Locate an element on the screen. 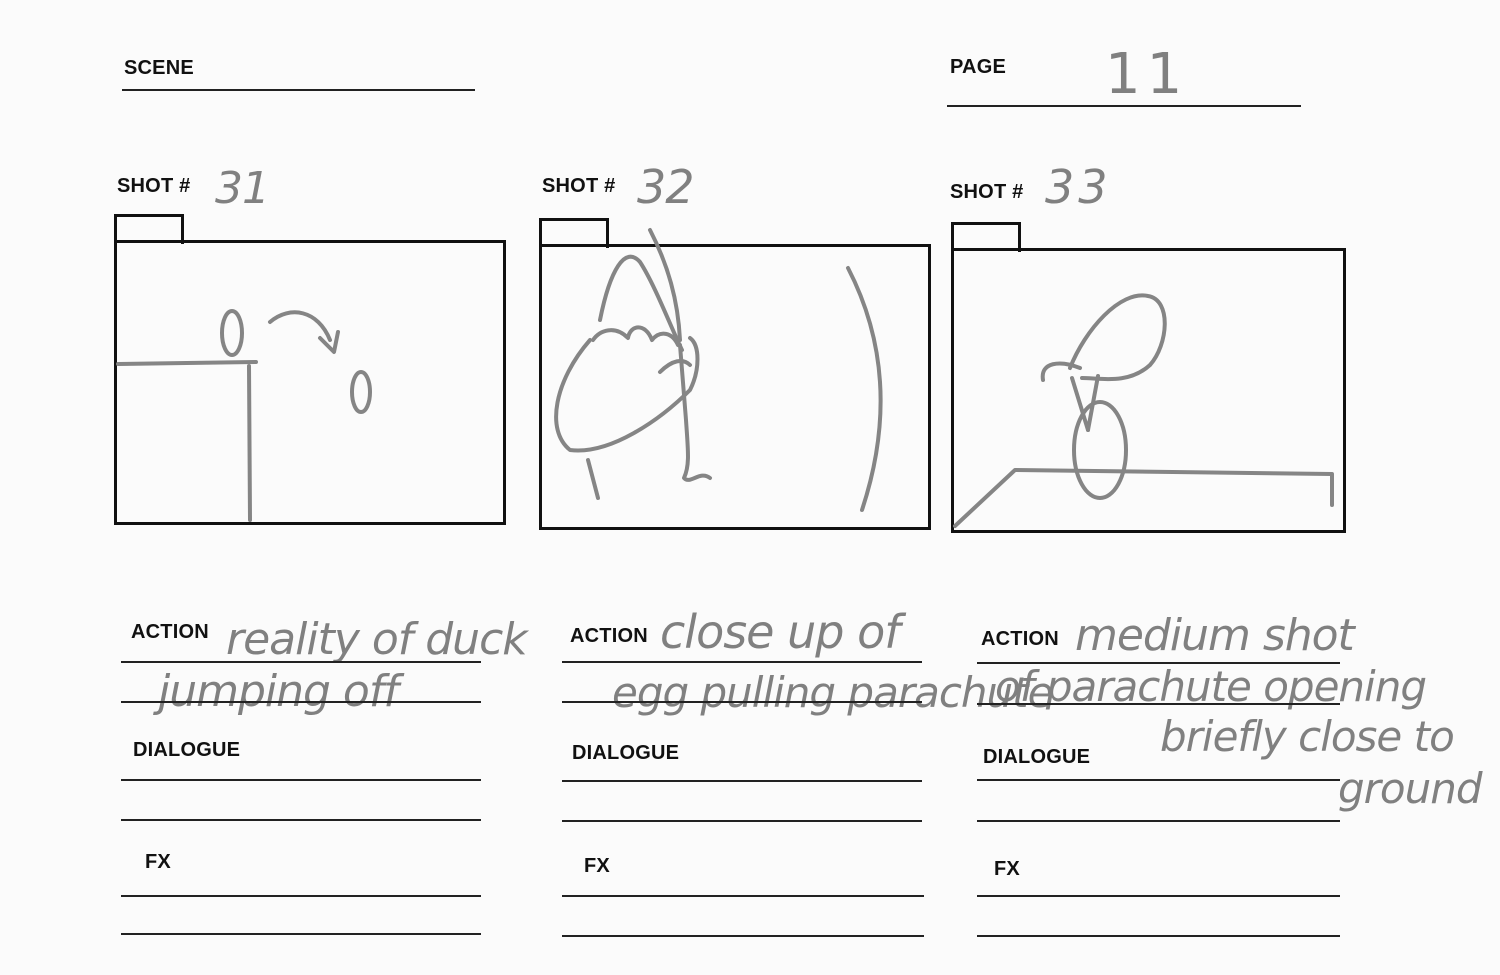  page-label: PAGE is located at coordinates (978, 67).